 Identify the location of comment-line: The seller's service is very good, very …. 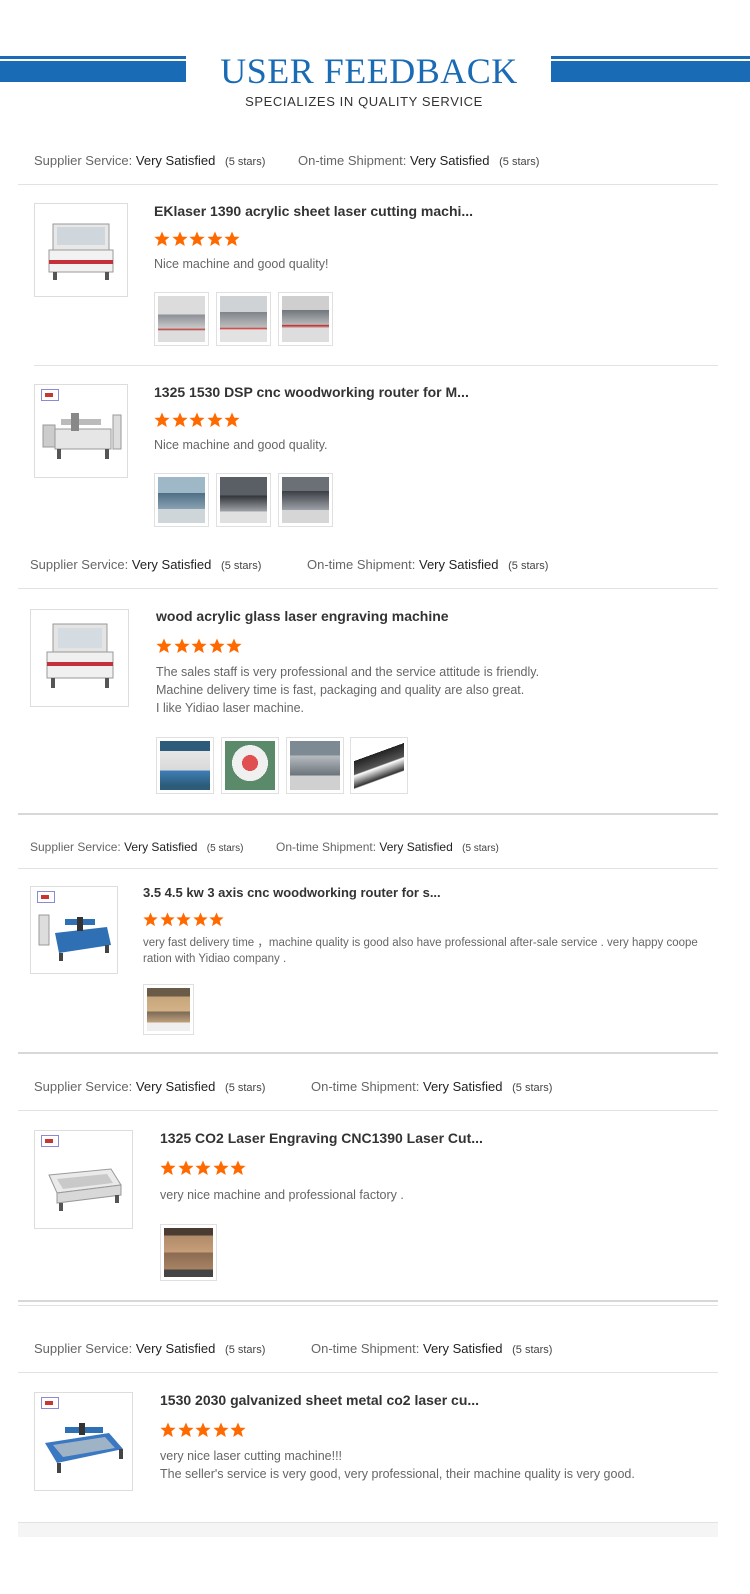
(397, 1474).